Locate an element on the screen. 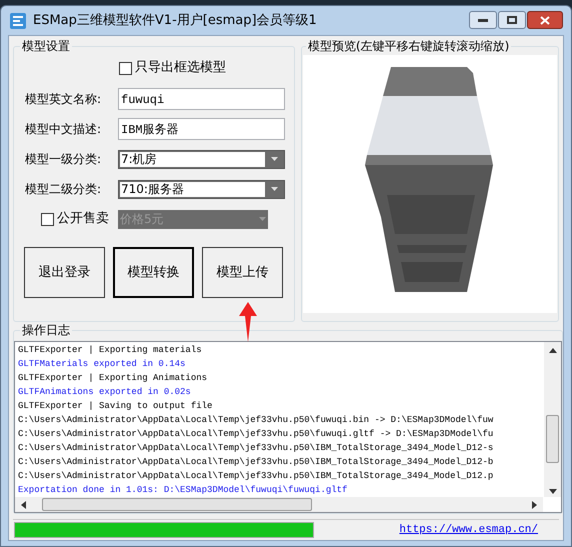  minimize-icon is located at coordinates (483, 20).